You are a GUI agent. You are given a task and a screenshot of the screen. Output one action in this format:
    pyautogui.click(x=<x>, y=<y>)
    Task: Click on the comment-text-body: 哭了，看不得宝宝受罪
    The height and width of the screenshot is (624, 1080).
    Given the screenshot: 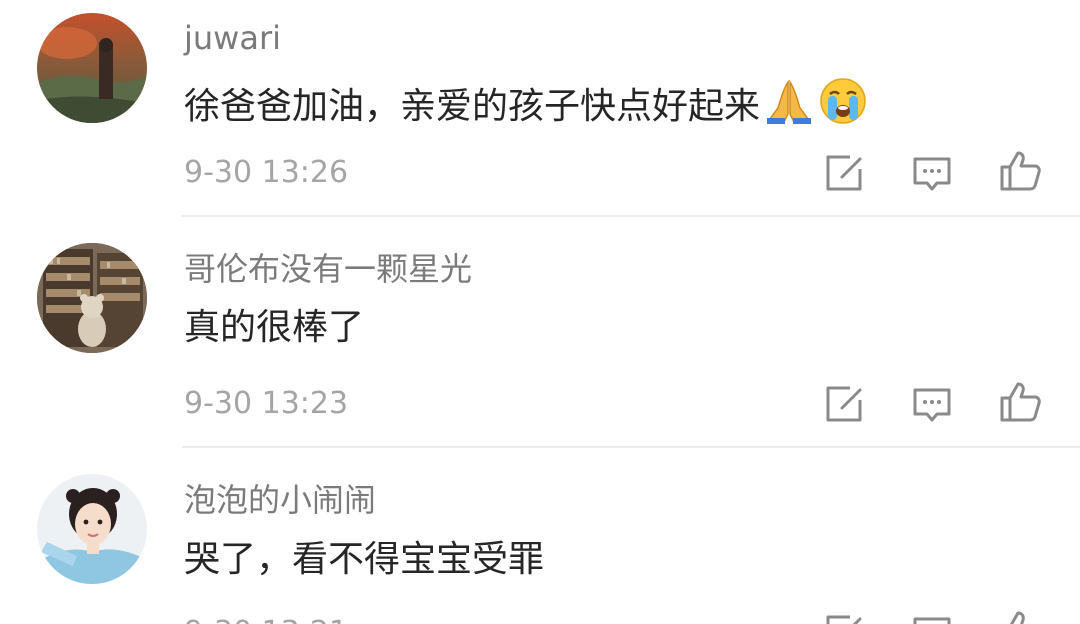 What is the action you would take?
    pyautogui.click(x=364, y=559)
    